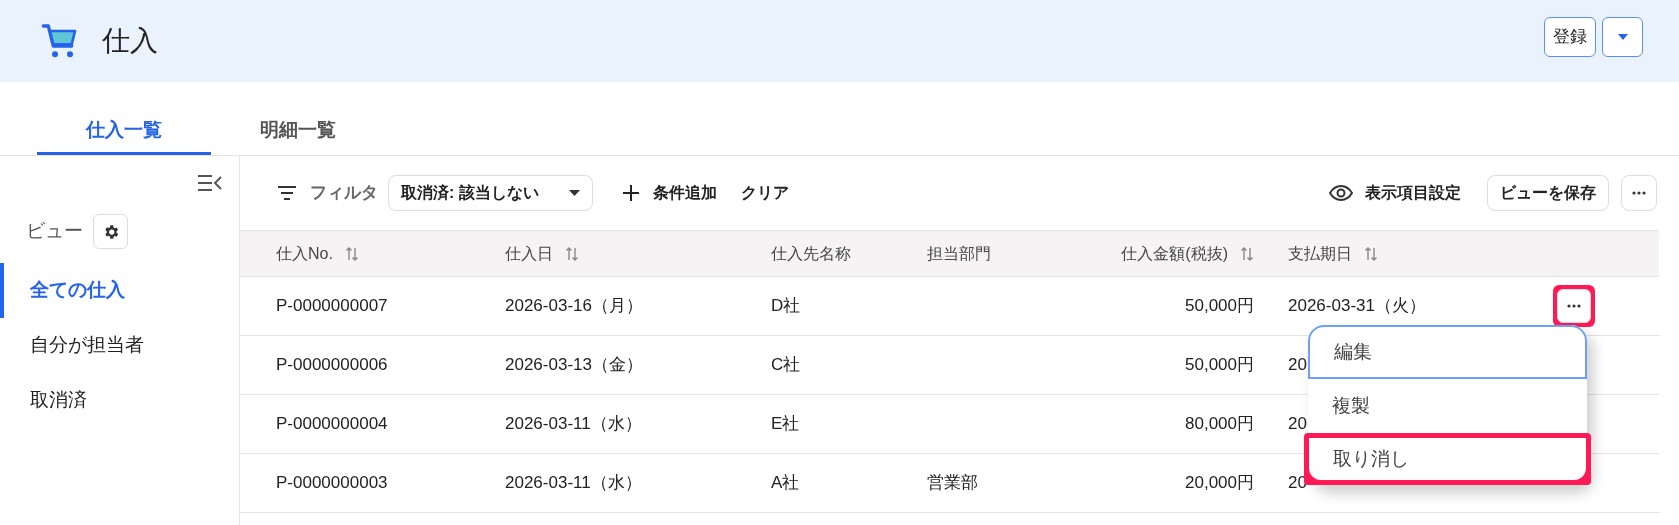 Image resolution: width=1679 pixels, height=525 pixels. What do you see at coordinates (1447, 352) in the screenshot?
I see `menu-item: 編集` at bounding box center [1447, 352].